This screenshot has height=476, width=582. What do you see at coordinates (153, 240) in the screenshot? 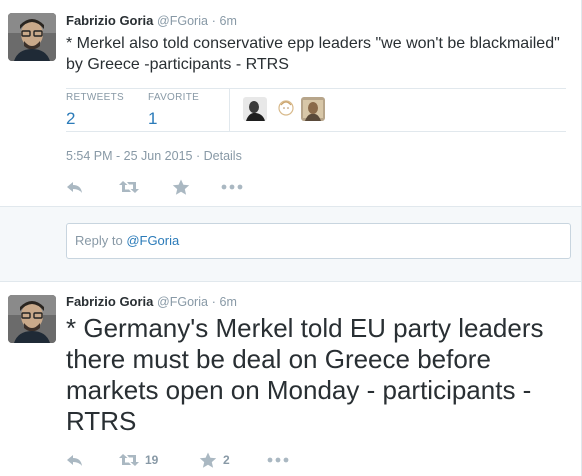
I see `reply-mention: @FGoria` at bounding box center [153, 240].